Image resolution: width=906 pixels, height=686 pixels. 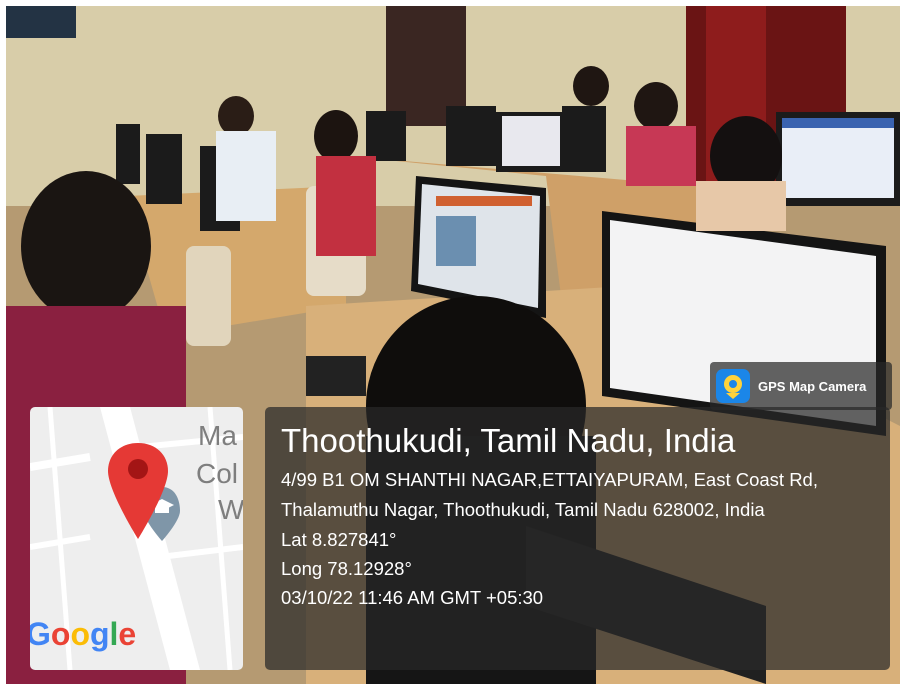 What do you see at coordinates (412, 597) in the screenshot?
I see `timestamp-text: 03/10/22 11:46 AM GMT +05:30` at bounding box center [412, 597].